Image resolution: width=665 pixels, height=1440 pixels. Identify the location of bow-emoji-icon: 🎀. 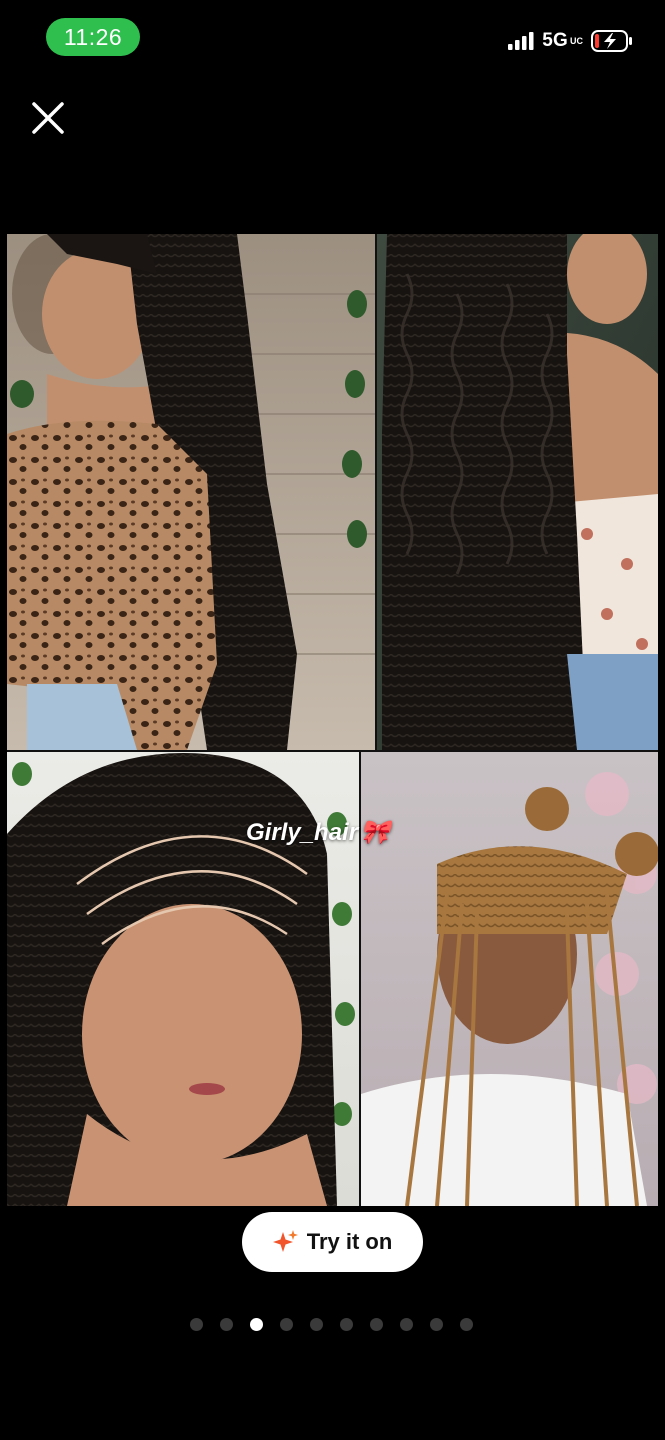
(375, 832).